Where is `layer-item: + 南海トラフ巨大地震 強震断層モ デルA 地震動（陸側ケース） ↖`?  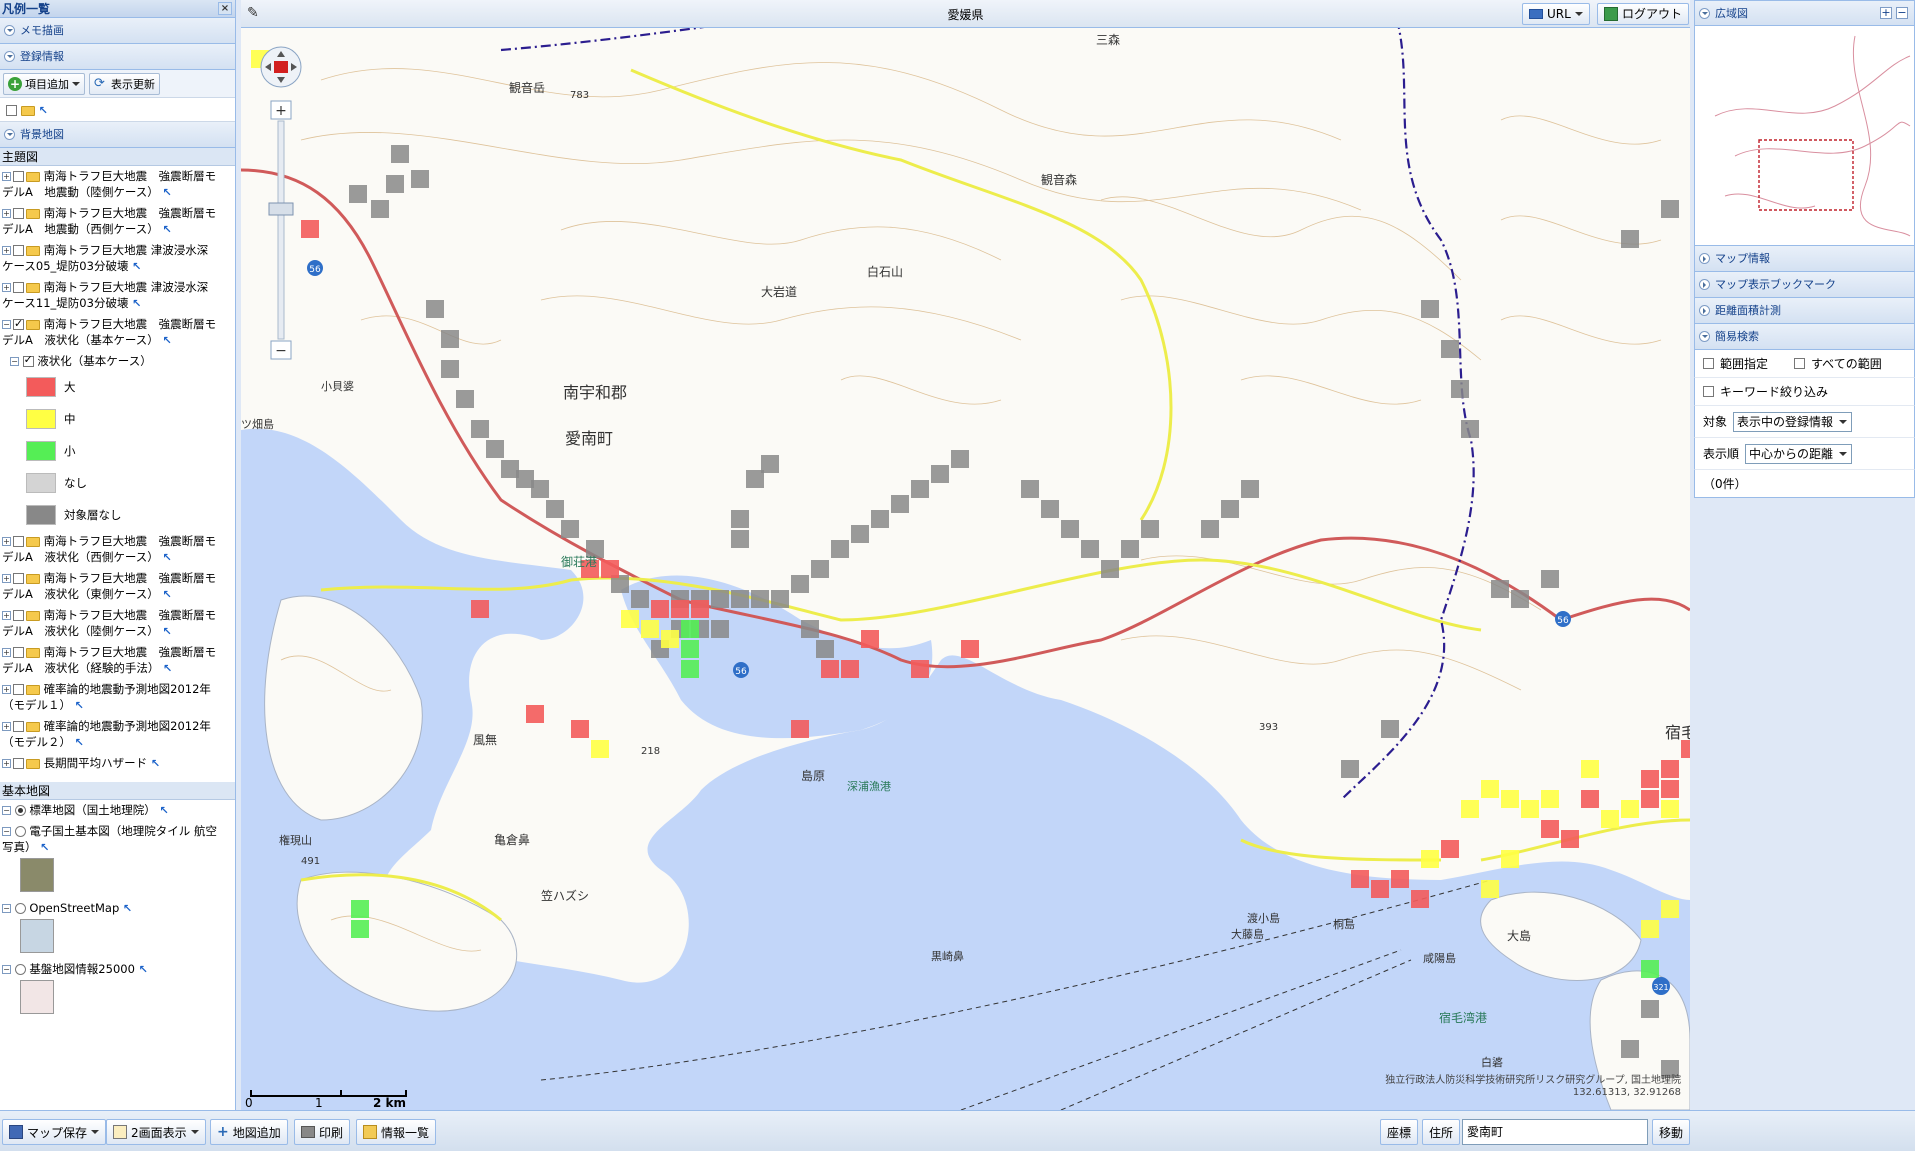 layer-item: + 南海トラフ巨大地震 強震断層モ デルA 地震動（陸側ケース） ↖ is located at coordinates (117, 184).